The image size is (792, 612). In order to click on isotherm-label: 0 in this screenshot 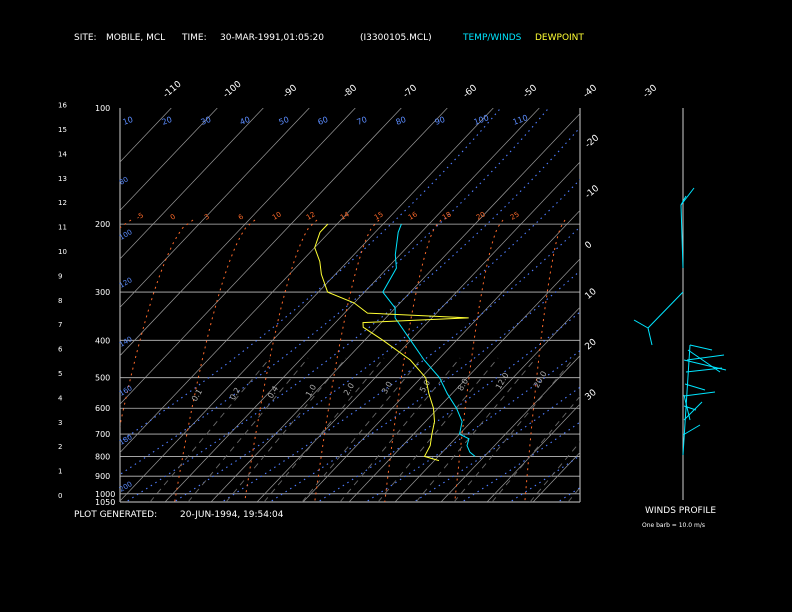, I will do `click(589, 246)`.